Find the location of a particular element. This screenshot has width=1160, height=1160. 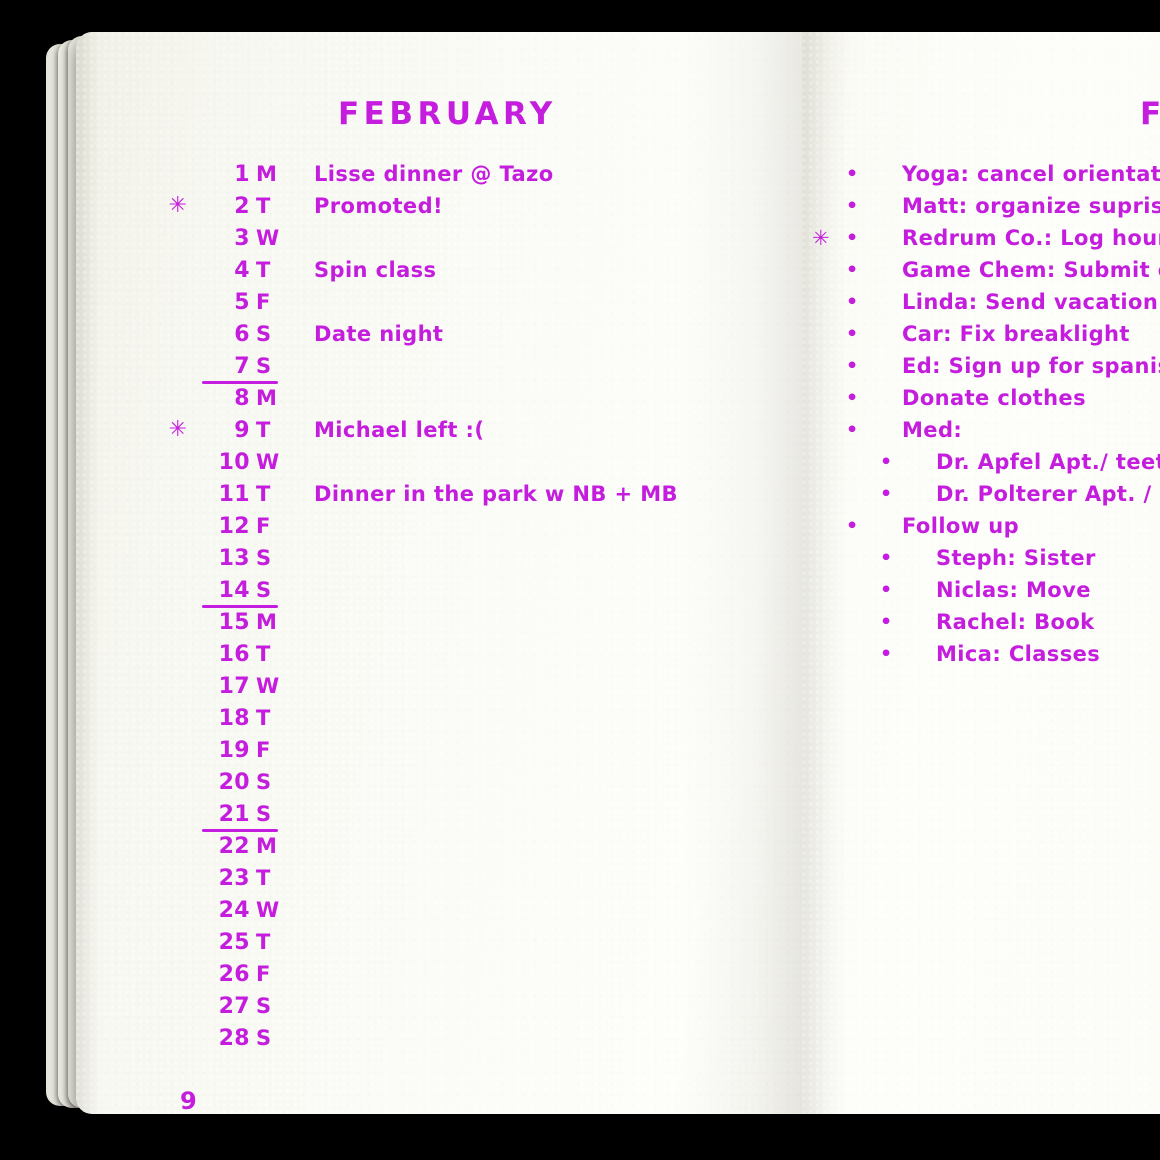

todo-text: Dr. Apfel Apt./ teeth is located at coordinates (1048, 462).